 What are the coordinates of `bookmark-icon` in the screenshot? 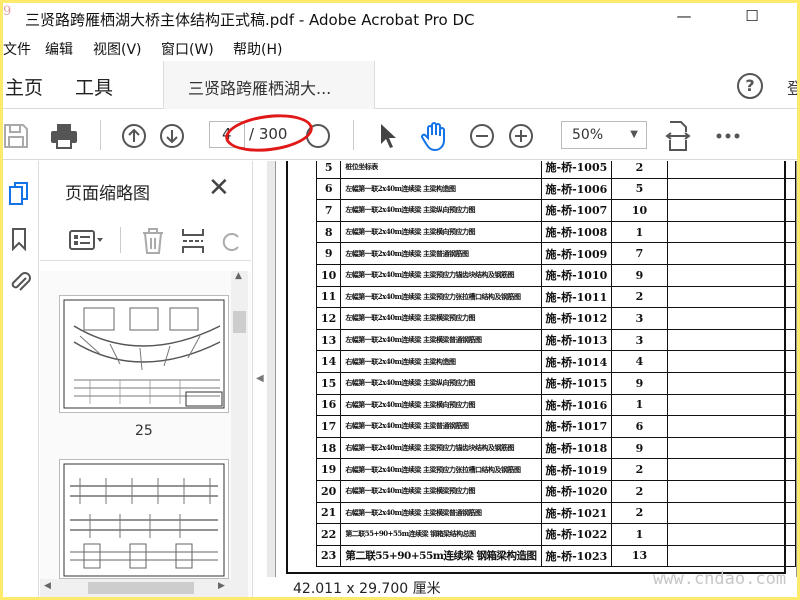 It's located at (19, 239).